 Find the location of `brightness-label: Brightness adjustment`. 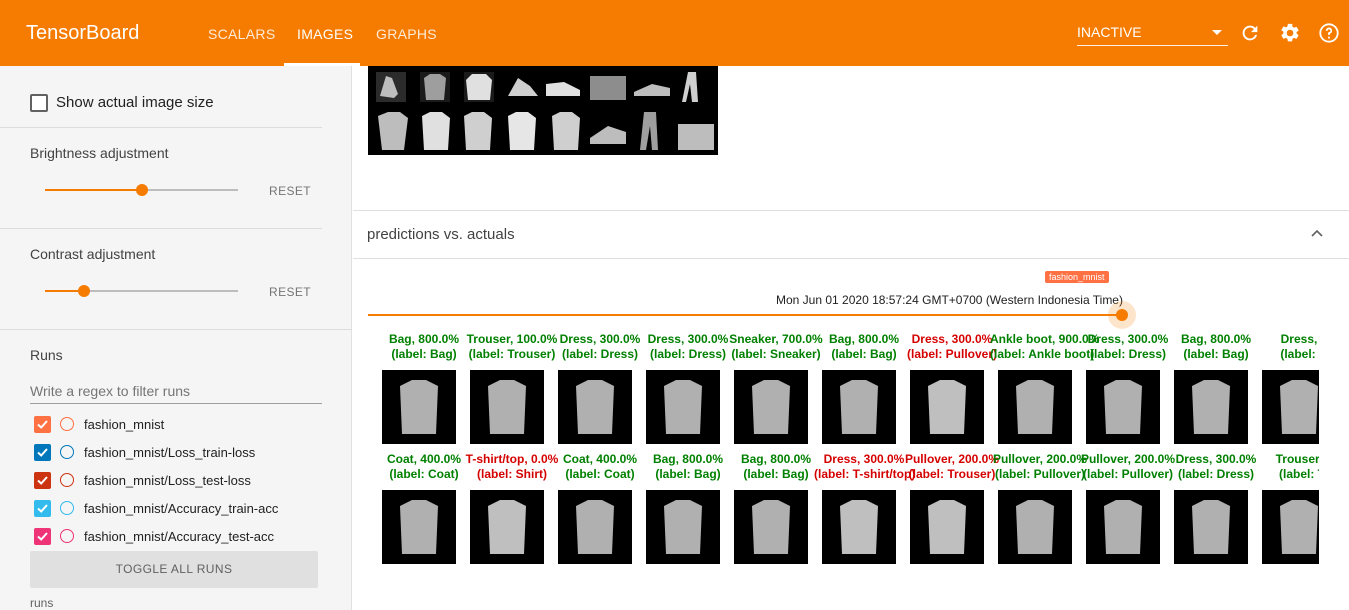

brightness-label: Brightness adjustment is located at coordinates (99, 153).